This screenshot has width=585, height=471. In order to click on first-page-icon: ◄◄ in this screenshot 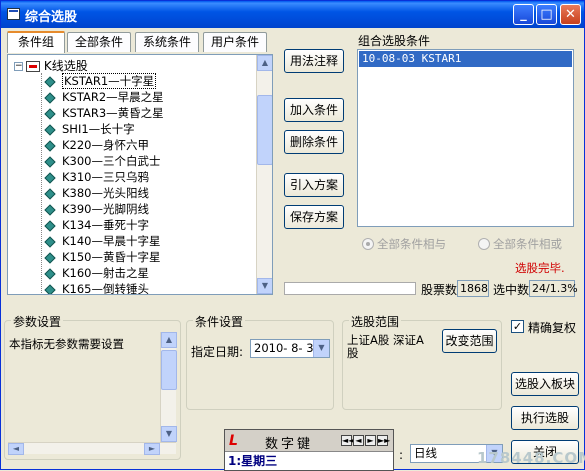, I will do `click(347, 440)`.